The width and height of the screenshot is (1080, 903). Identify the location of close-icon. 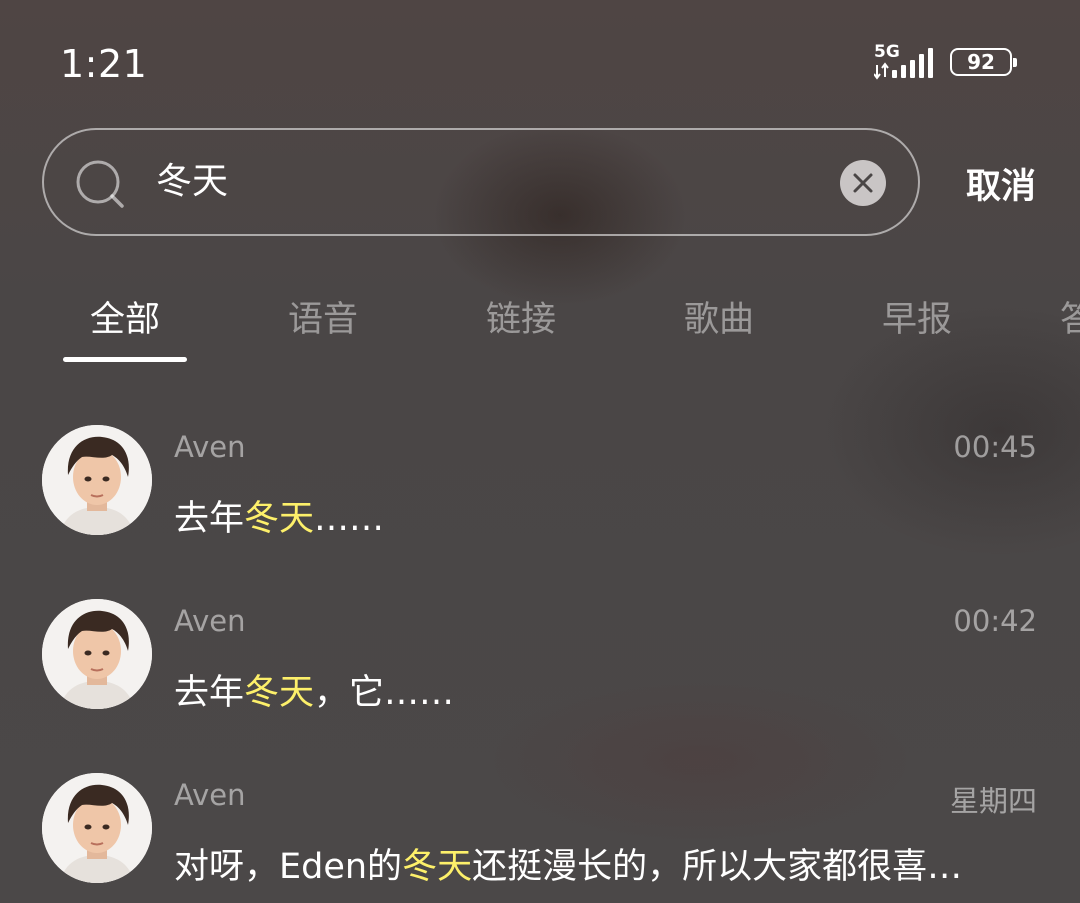
(863, 183).